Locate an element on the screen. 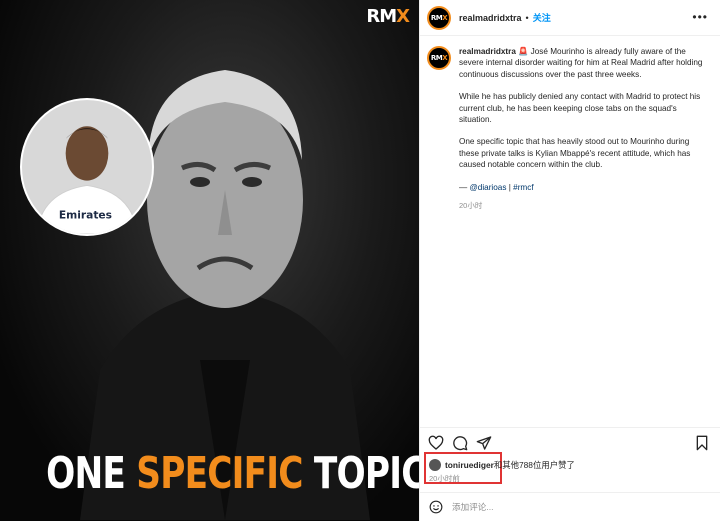 The width and height of the screenshot is (720, 521). header-username: realmadridxtra is located at coordinates (490, 18).